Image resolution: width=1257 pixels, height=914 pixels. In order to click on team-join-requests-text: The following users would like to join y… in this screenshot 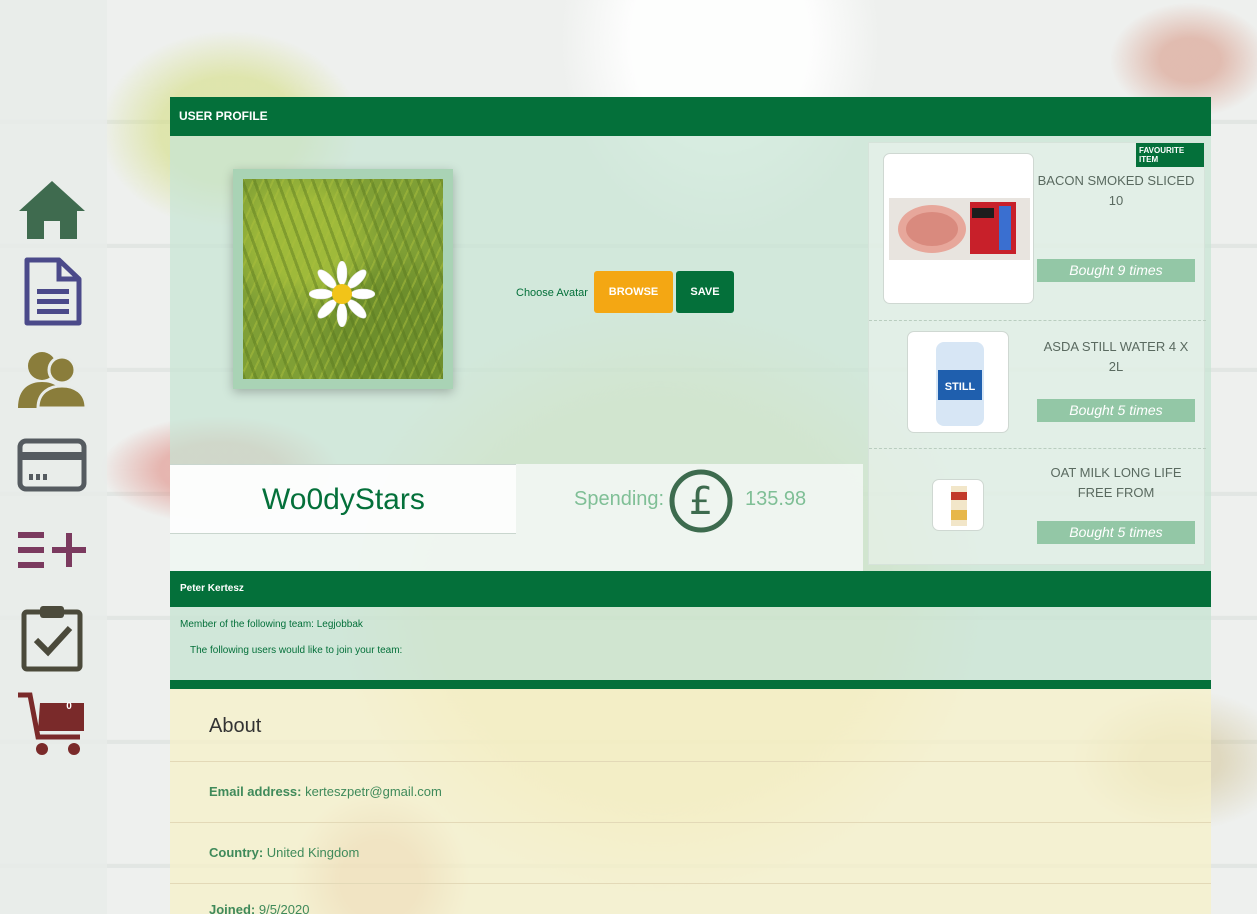, I will do `click(296, 650)`.